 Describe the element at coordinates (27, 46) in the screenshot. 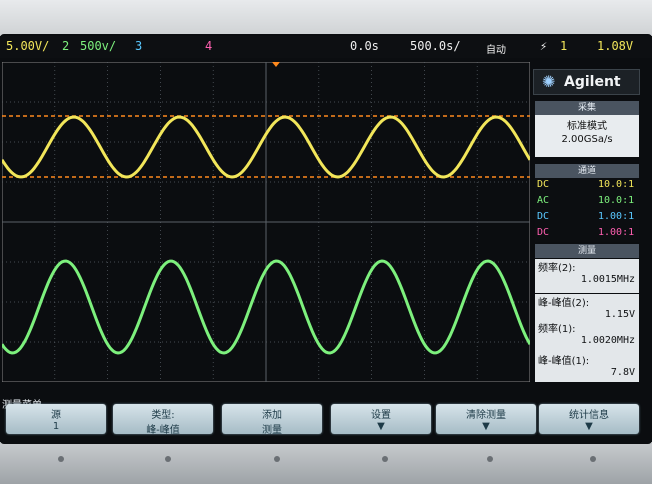

I see `ch1-scale: 5.00V/` at that location.